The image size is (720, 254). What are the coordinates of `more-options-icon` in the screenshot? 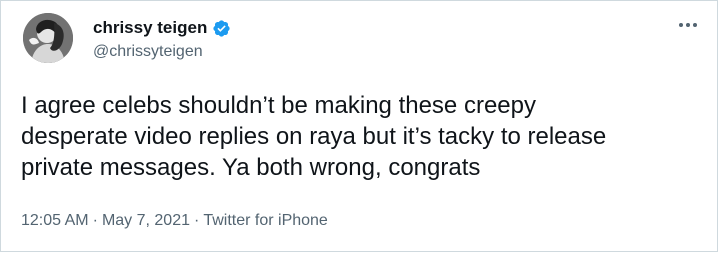 It's located at (688, 25).